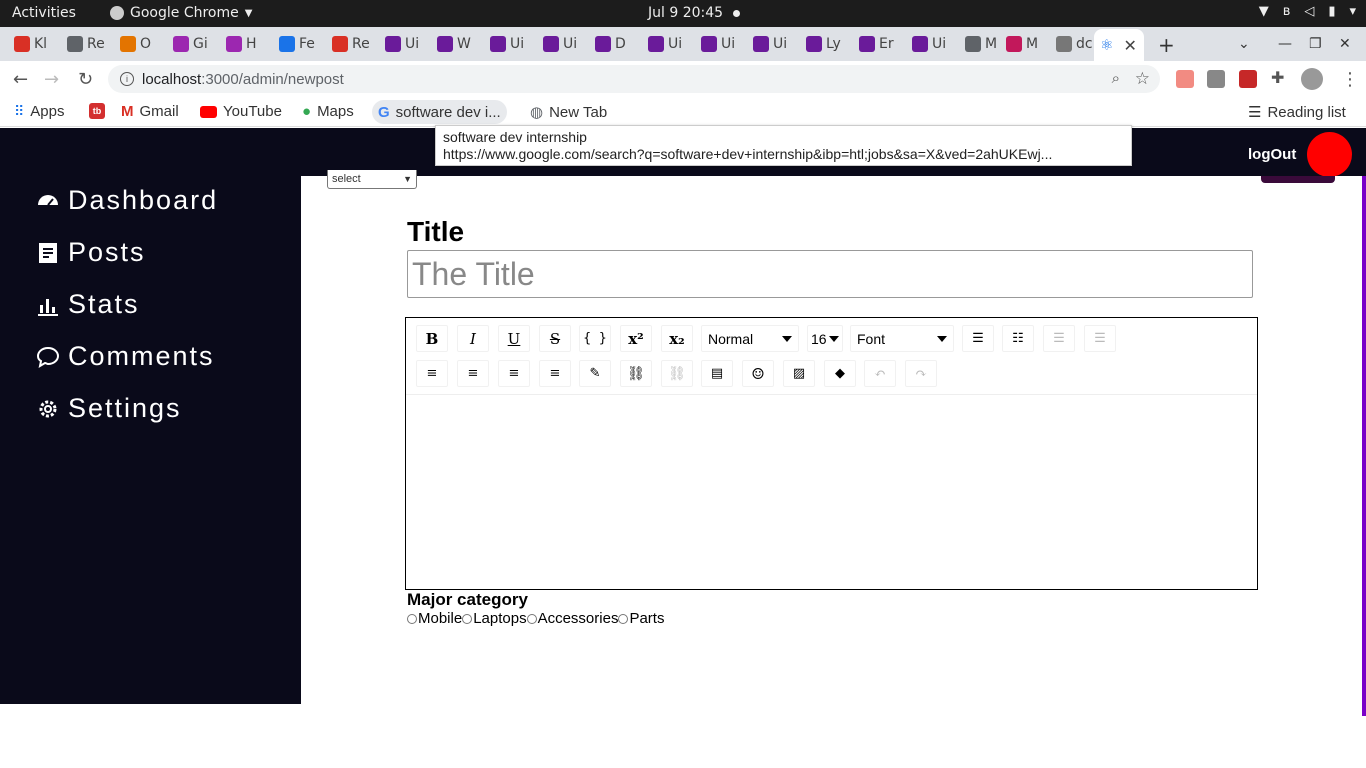 Image resolution: width=1366 pixels, height=768 pixels. Describe the element at coordinates (104, 304) in the screenshot. I see `sidebar-item-label: Stats` at that location.